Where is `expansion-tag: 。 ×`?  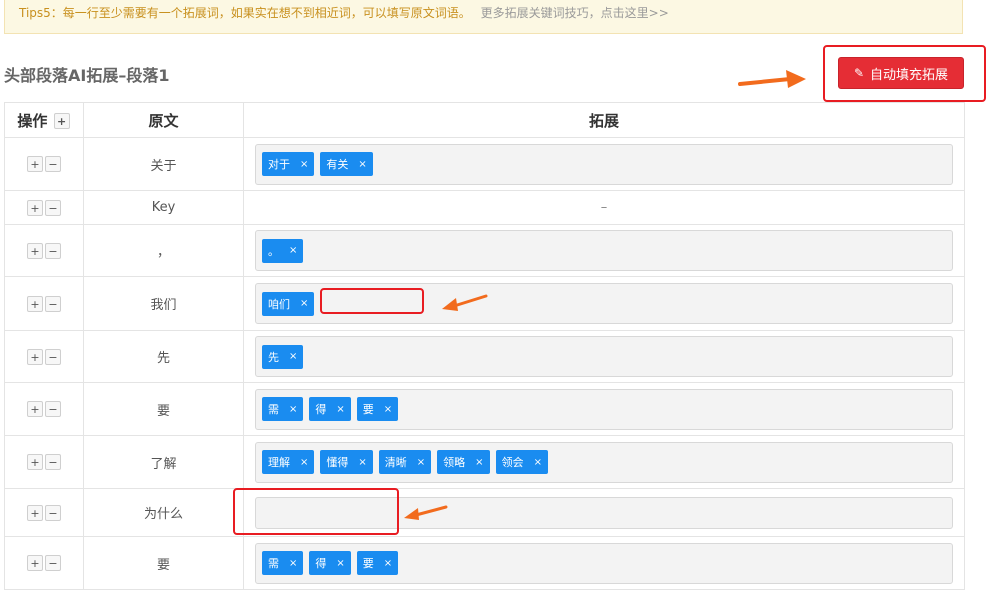
expansion-tag: 。 × is located at coordinates (283, 250).